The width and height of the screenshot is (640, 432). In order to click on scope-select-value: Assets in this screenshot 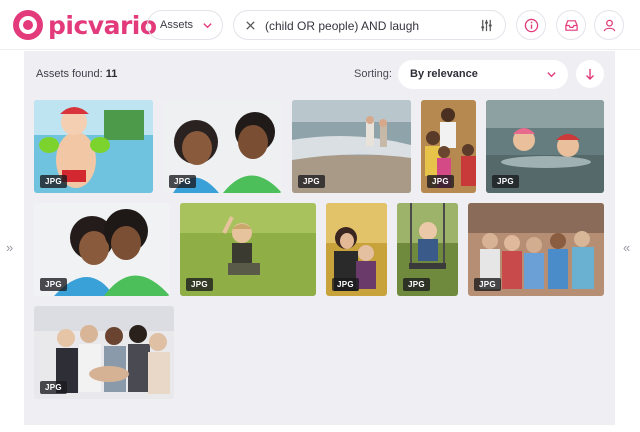, I will do `click(177, 25)`.